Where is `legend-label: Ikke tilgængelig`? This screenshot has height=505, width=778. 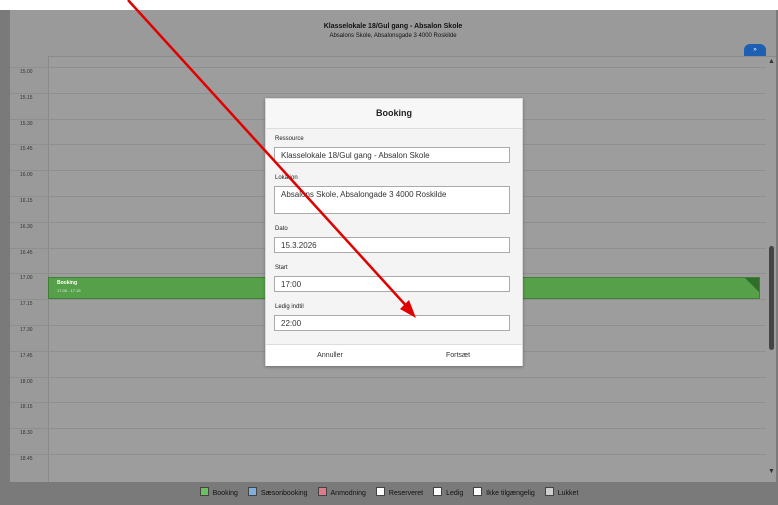
legend-label: Ikke tilgængelig is located at coordinates (510, 493).